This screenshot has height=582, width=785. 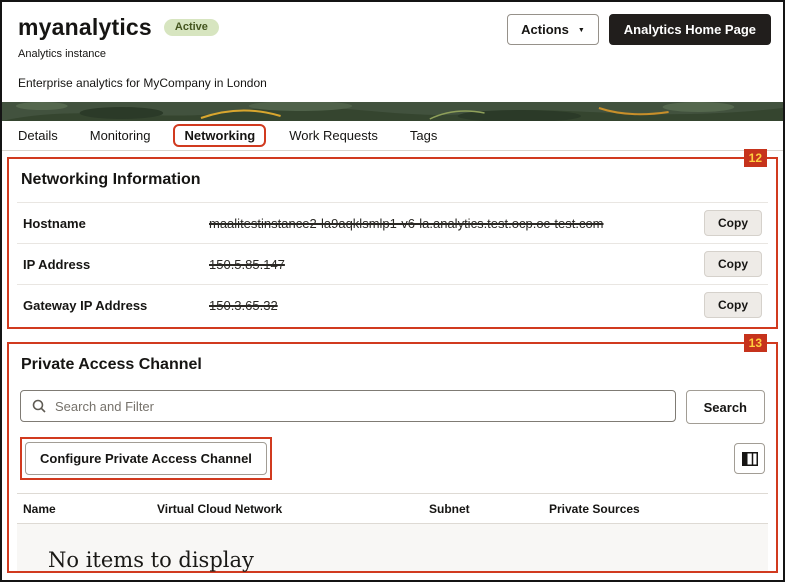 I want to click on table-columns-icon, so click(x=749, y=458).